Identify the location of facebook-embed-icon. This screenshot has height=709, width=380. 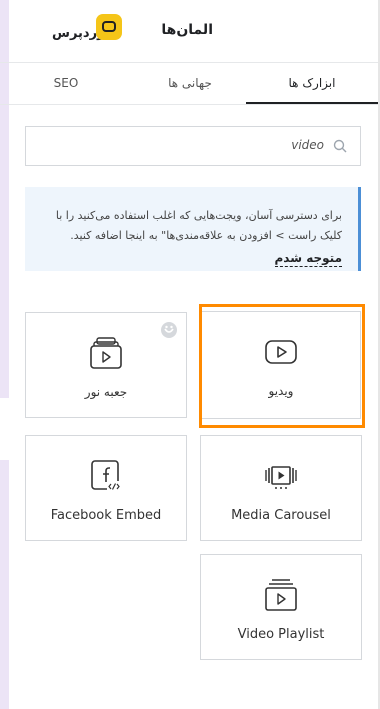
(107, 476).